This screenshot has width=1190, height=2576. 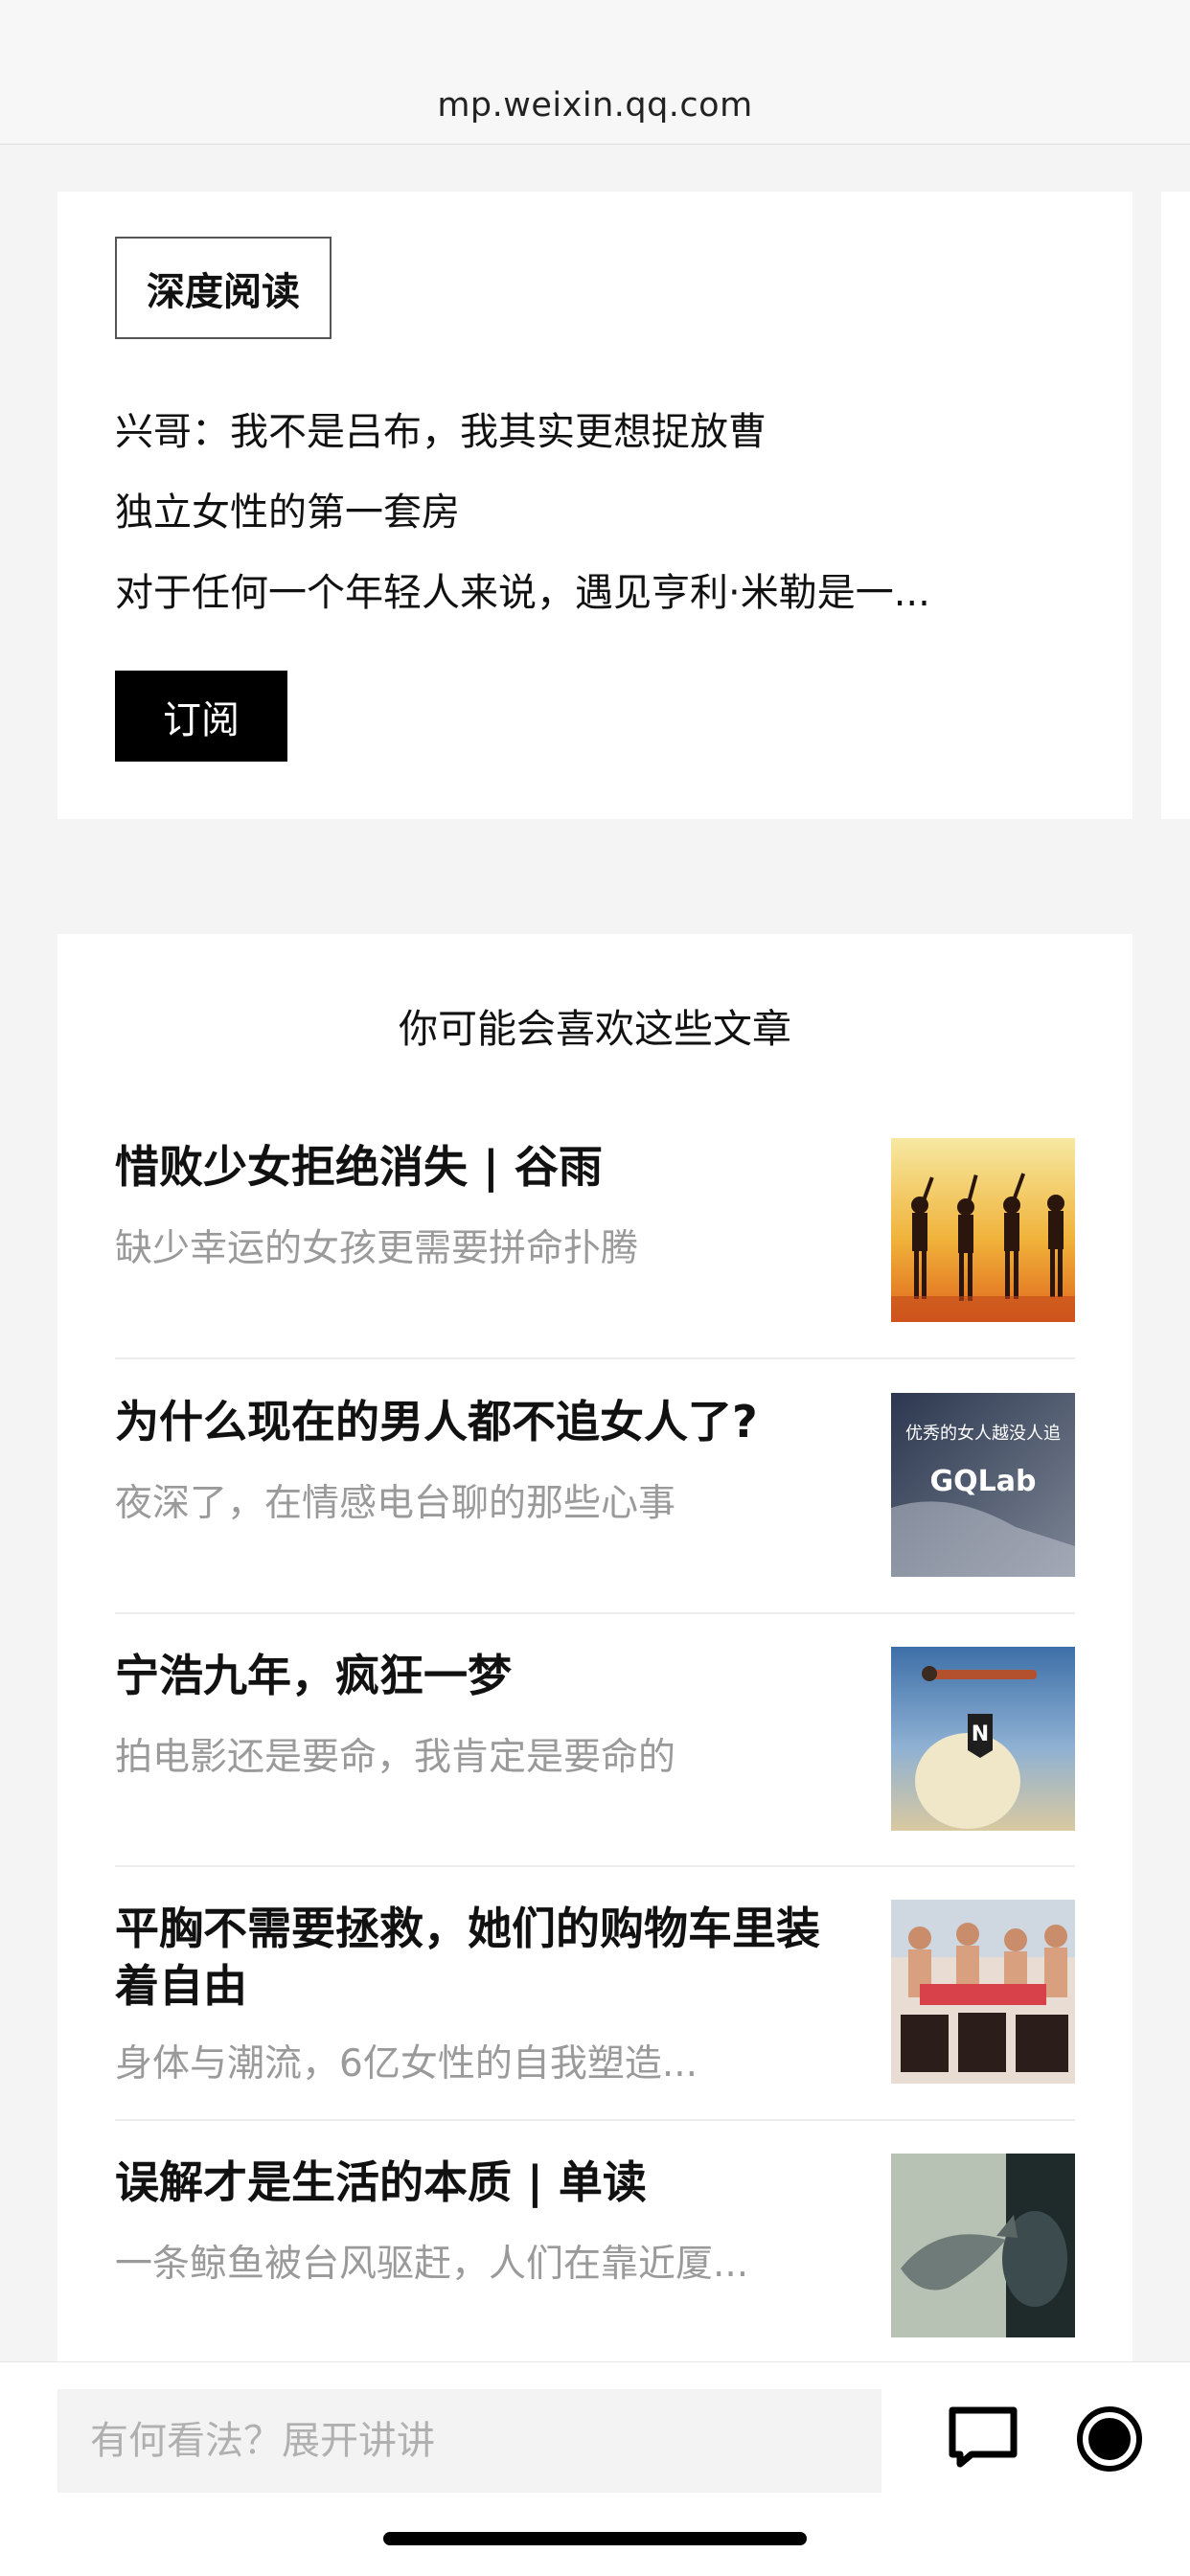 What do you see at coordinates (595, 73) in the screenshot?
I see `browser-top-bar: mp.weixin.qq.com` at bounding box center [595, 73].